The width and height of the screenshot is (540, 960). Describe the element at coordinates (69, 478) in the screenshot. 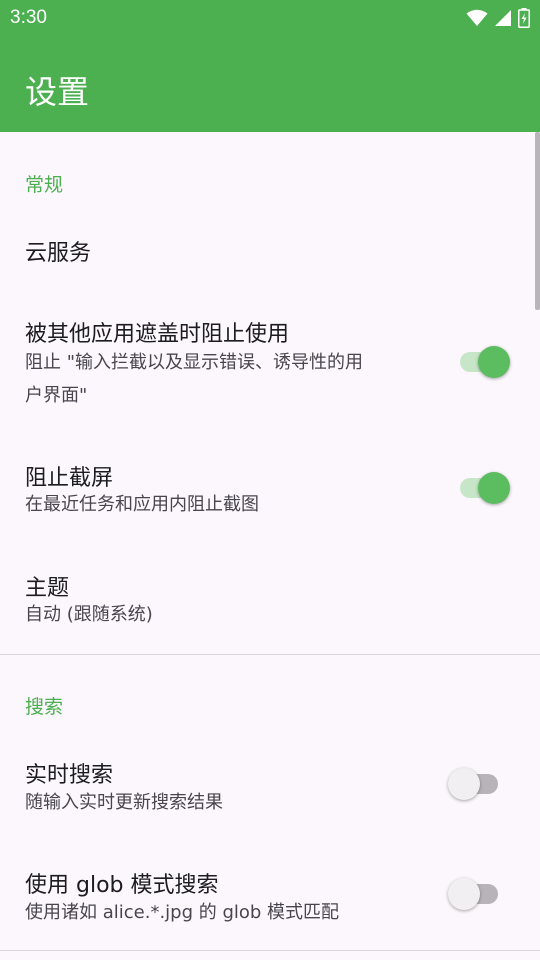

I see `pref-block-screenshot-title: 阻止截屏` at that location.